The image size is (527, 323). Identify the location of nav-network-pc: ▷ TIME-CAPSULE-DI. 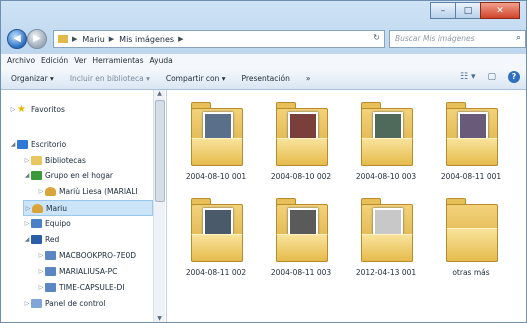
(80, 287).